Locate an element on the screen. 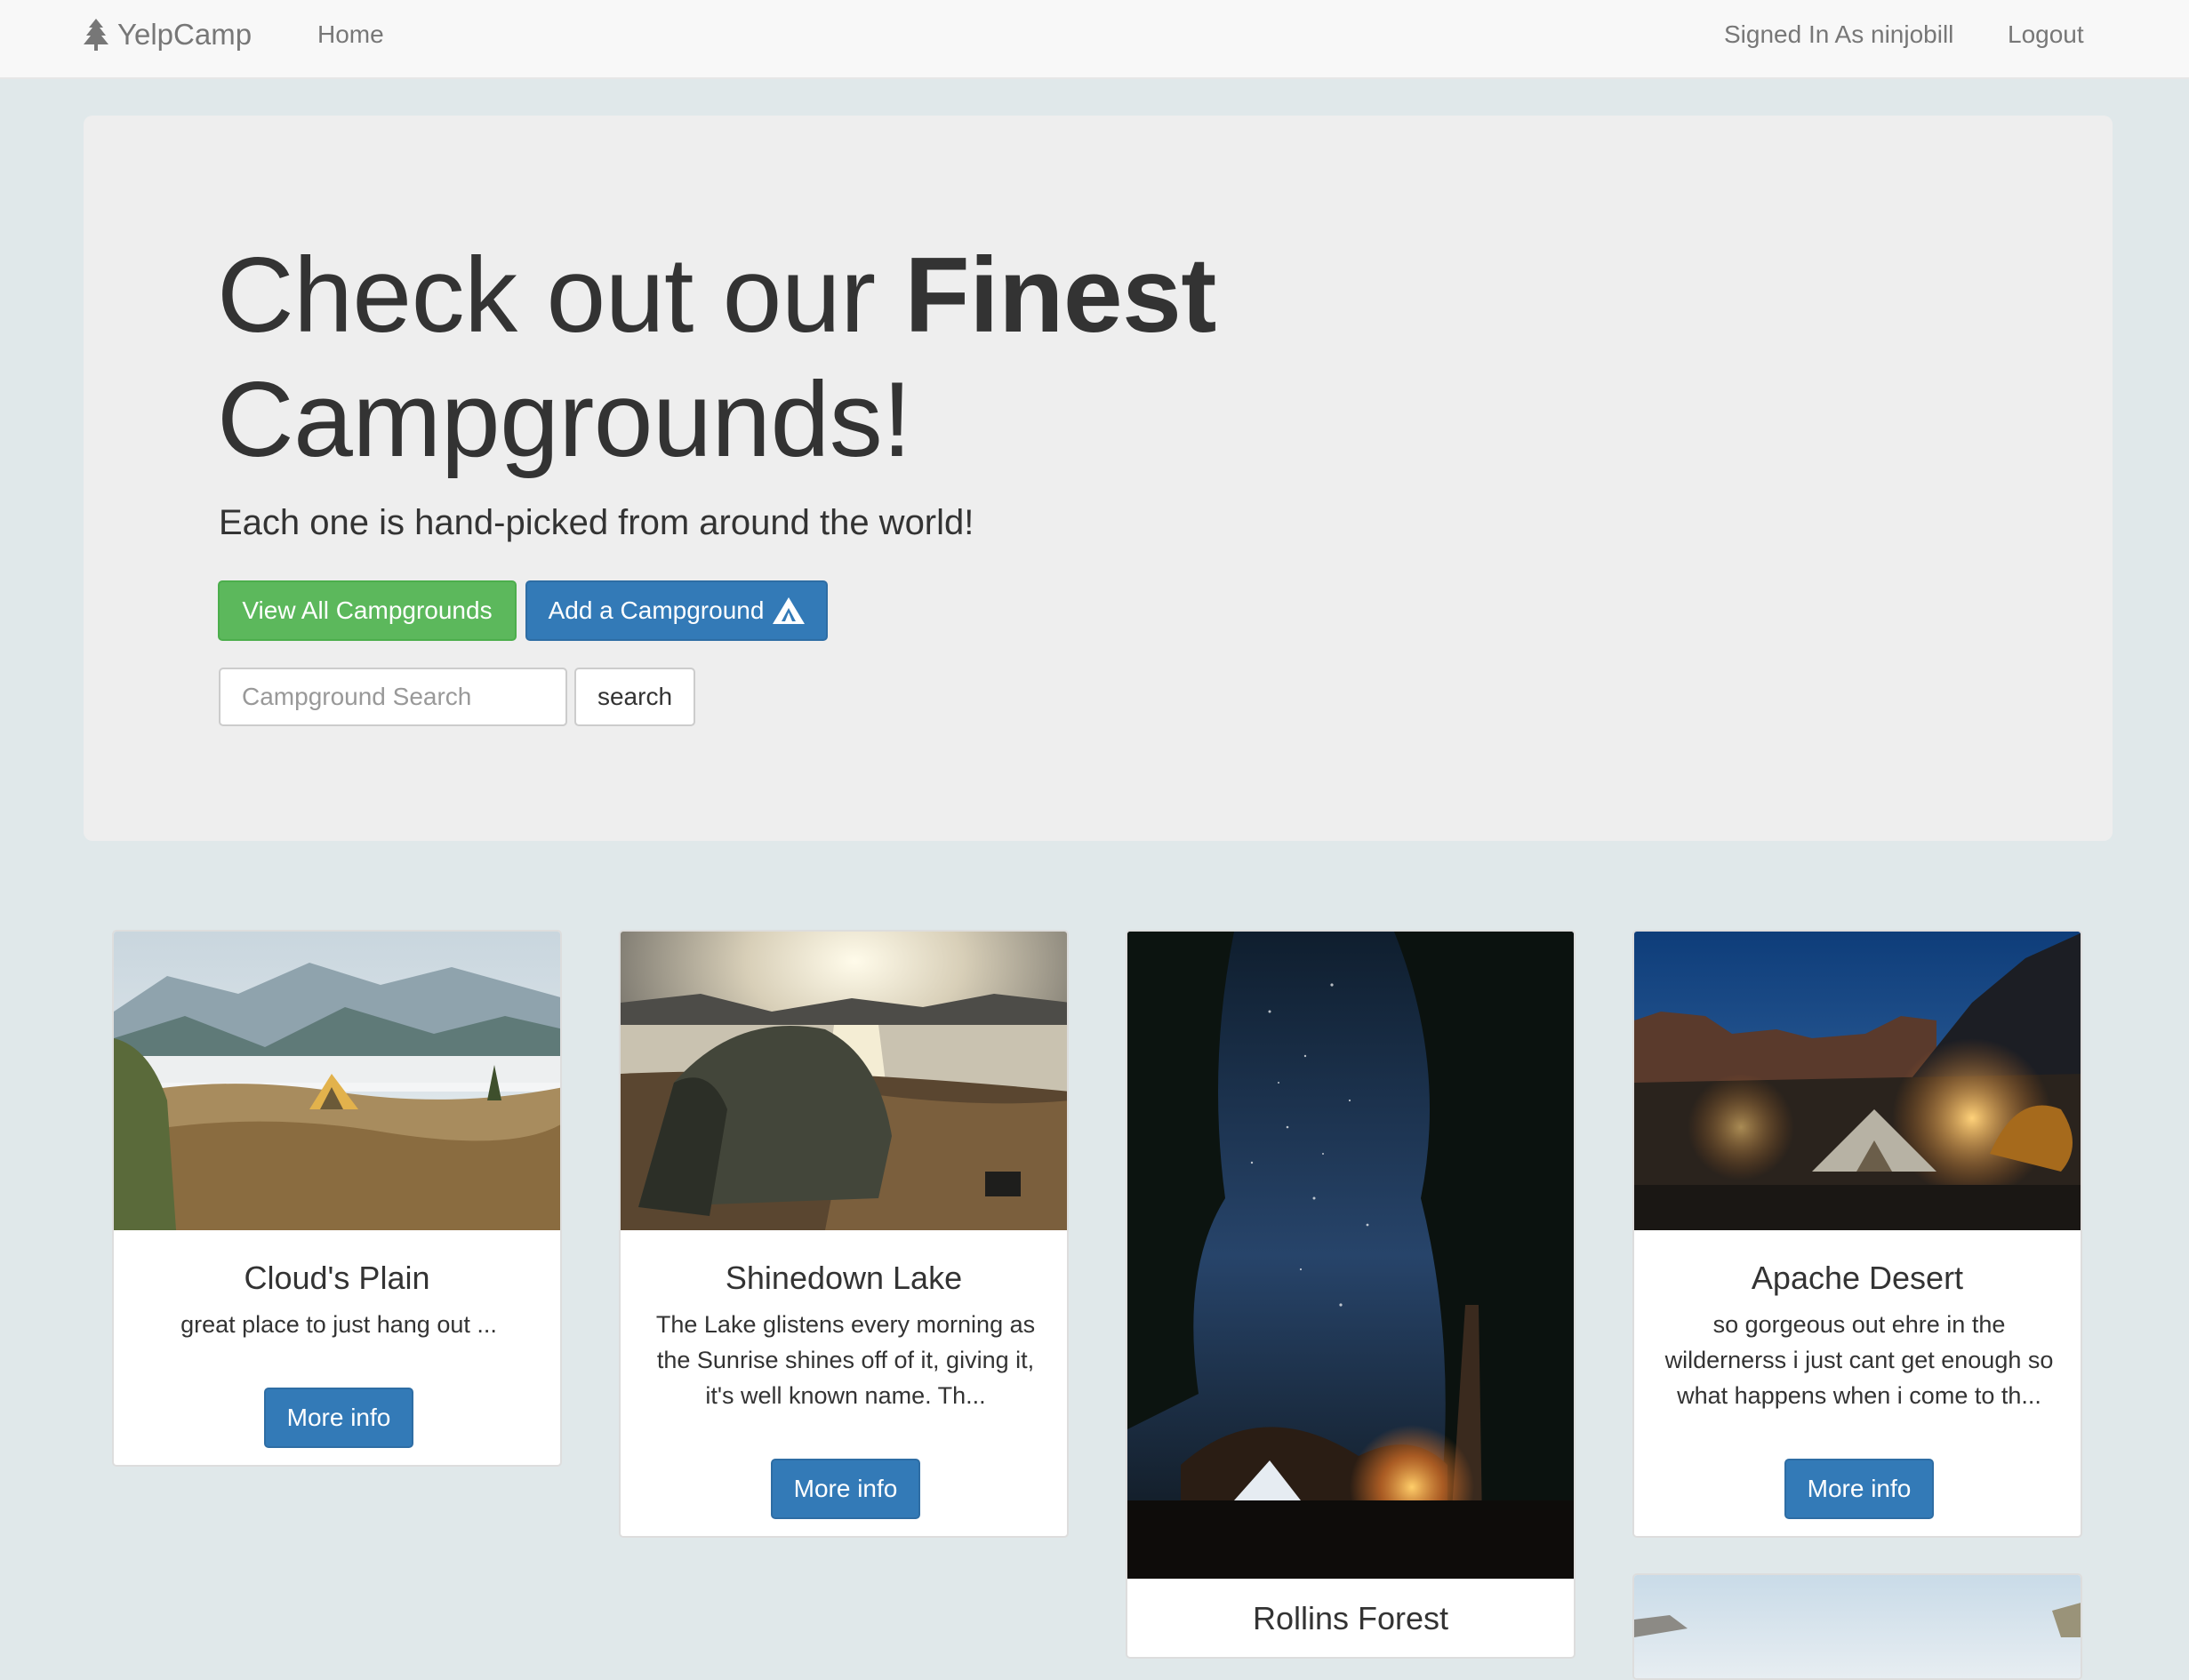  brand-link: YelpCamp is located at coordinates (168, 34).